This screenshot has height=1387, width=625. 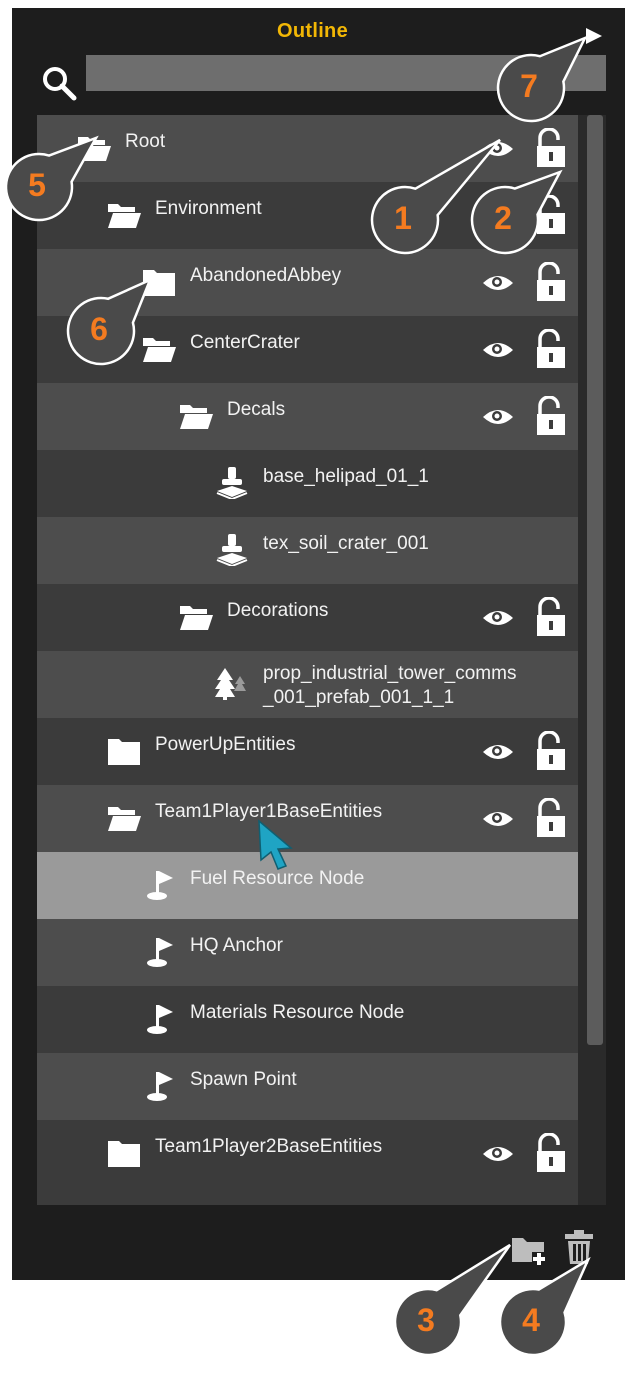 What do you see at coordinates (269, 1146) in the screenshot?
I see `tree-row-label: Team1Player2BaseEntities` at bounding box center [269, 1146].